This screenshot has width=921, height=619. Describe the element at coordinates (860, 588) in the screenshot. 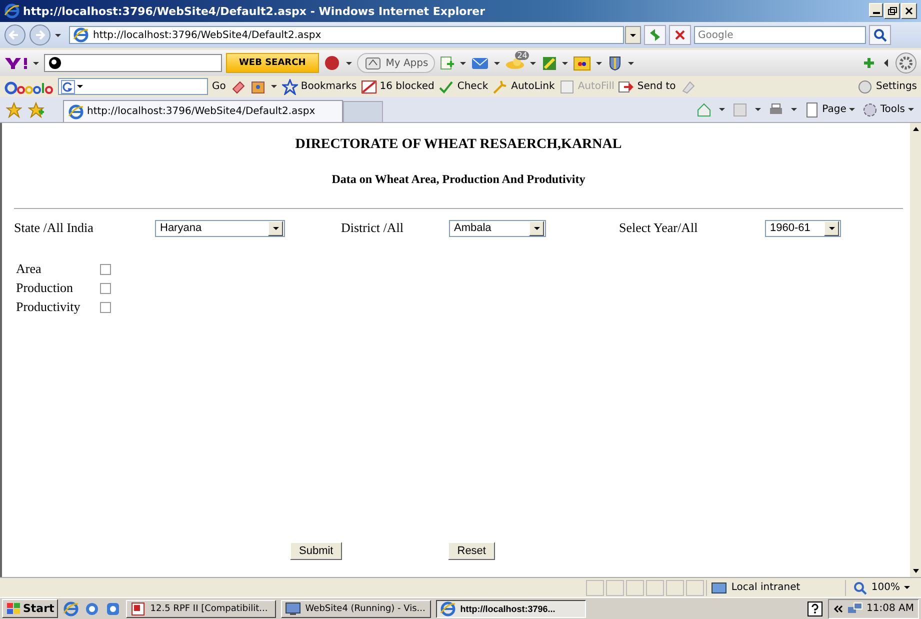

I see `zoom-icon` at that location.